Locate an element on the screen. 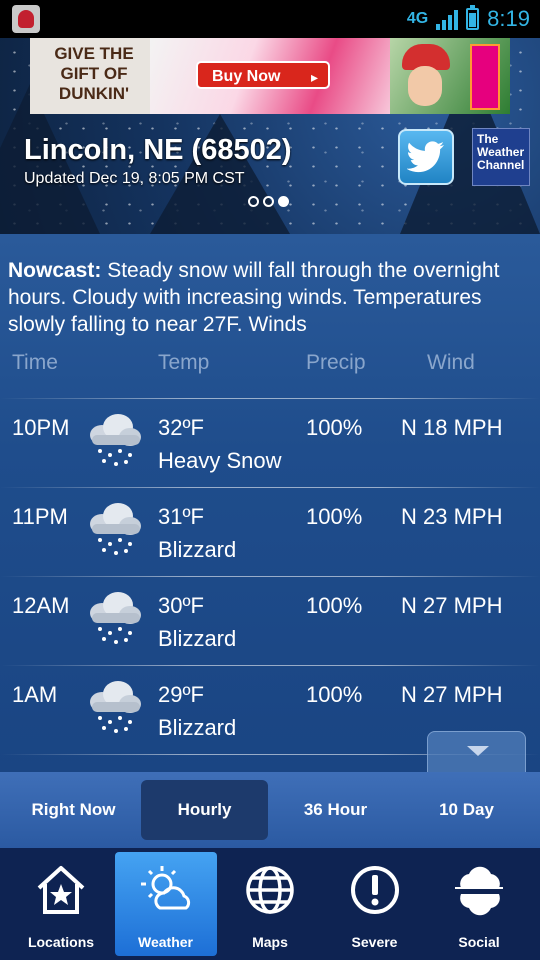  heavy-snow-icon is located at coordinates (115, 440).